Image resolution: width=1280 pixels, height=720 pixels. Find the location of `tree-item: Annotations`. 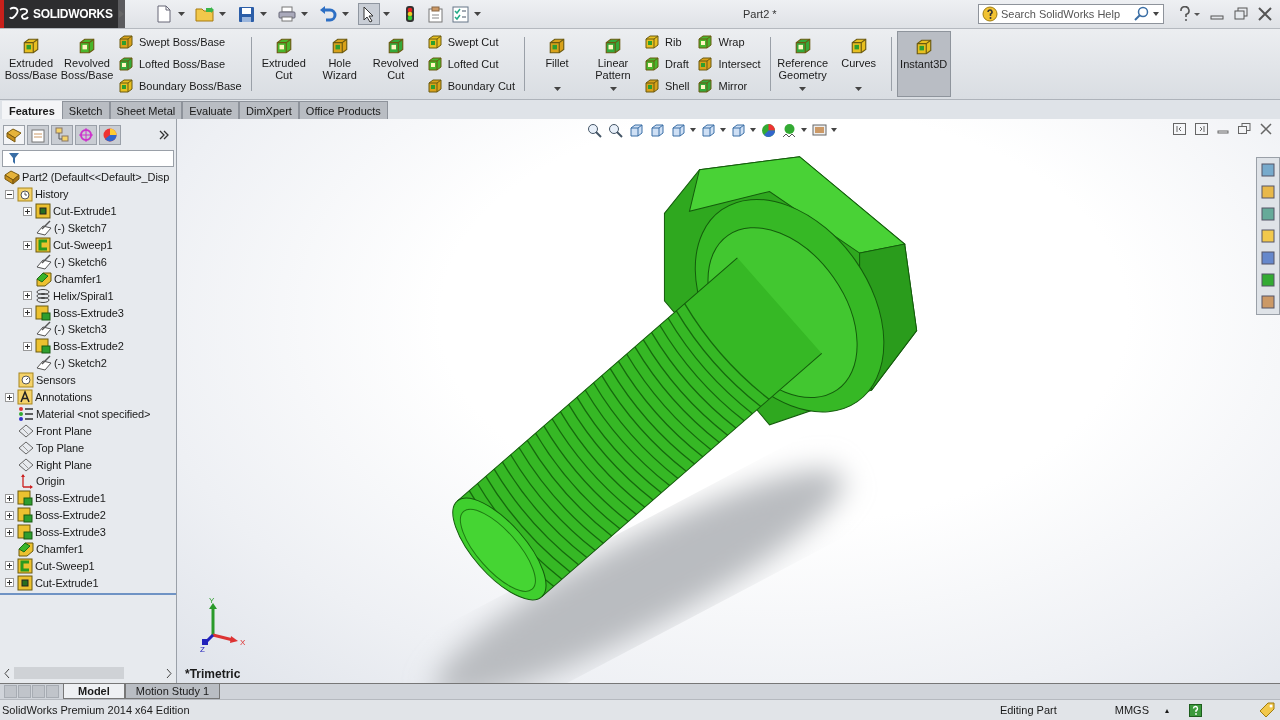

tree-item: Annotations is located at coordinates (63, 397).